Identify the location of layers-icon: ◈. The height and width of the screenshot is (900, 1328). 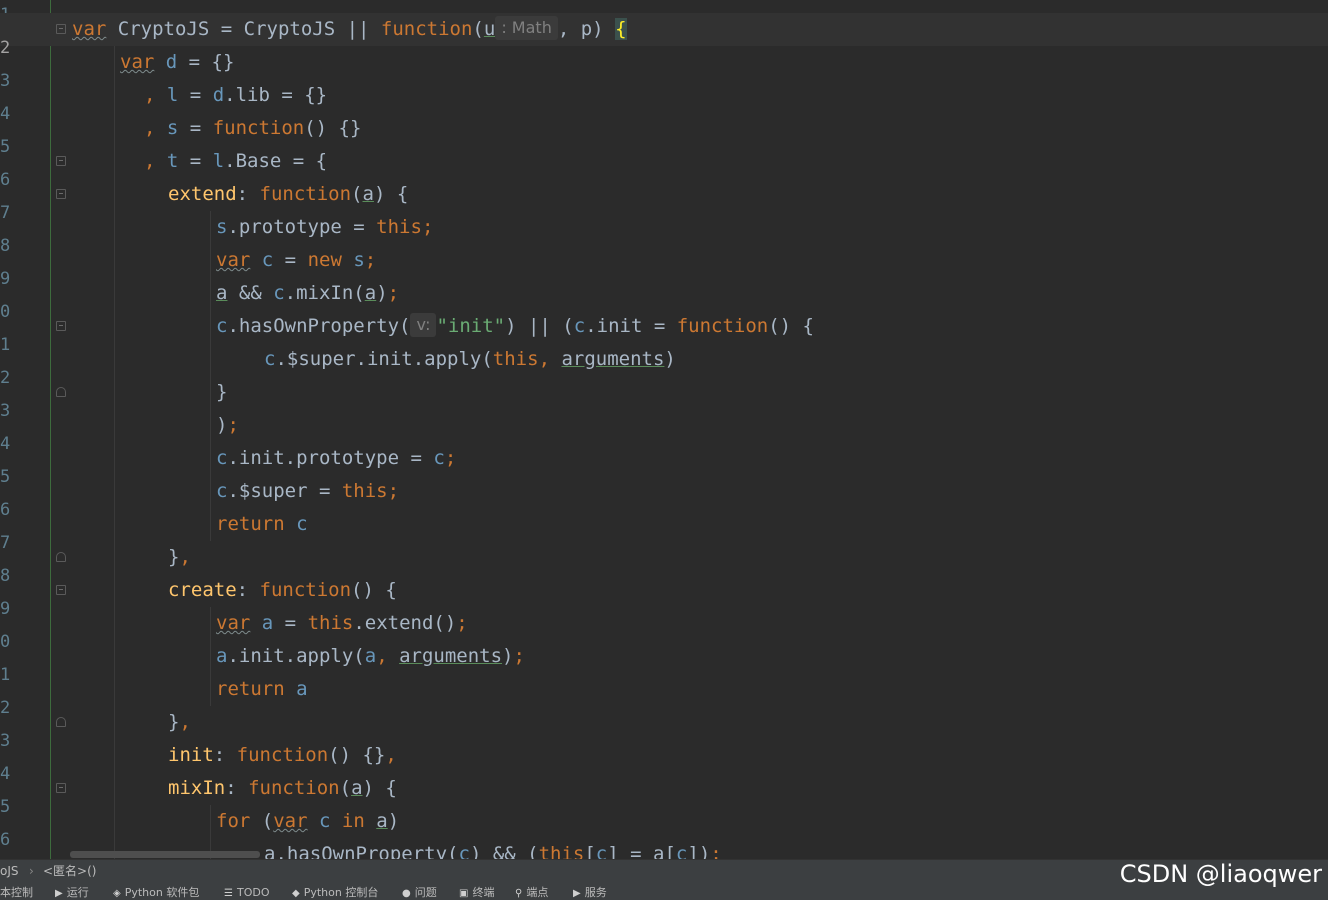
(117, 893).